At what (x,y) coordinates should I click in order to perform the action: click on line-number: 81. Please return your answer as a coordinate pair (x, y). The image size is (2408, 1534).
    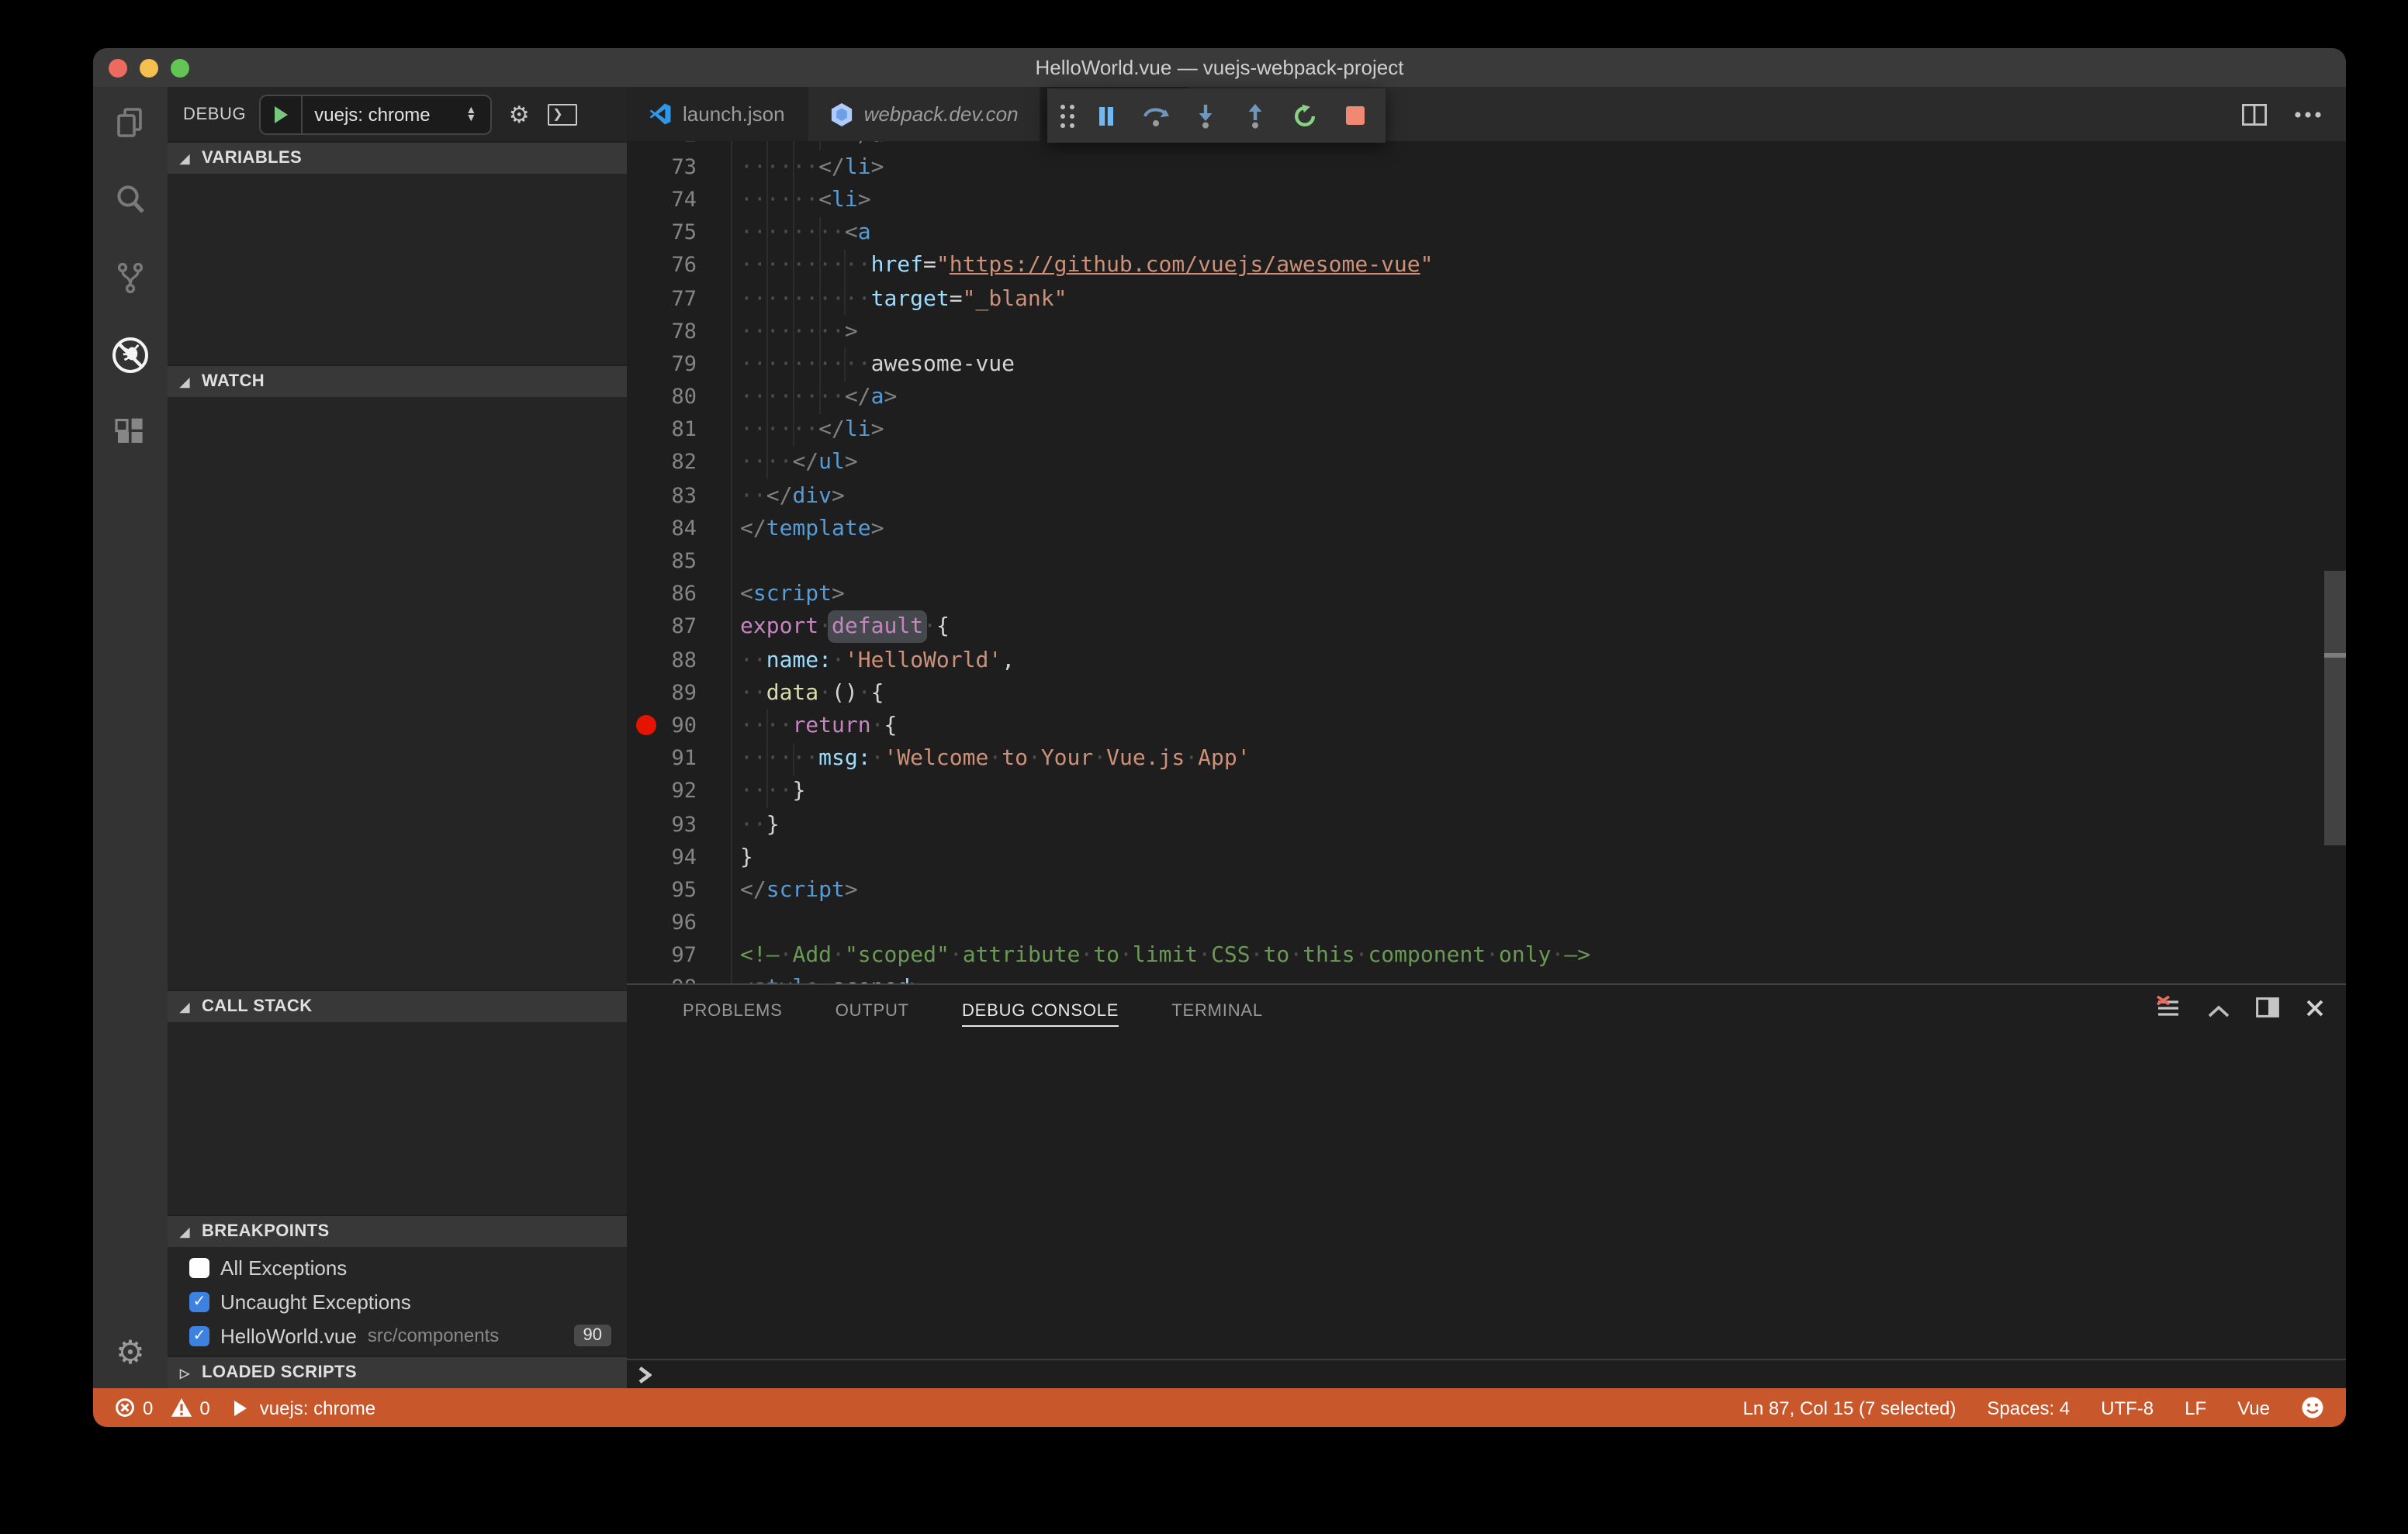
    Looking at the image, I should click on (684, 430).